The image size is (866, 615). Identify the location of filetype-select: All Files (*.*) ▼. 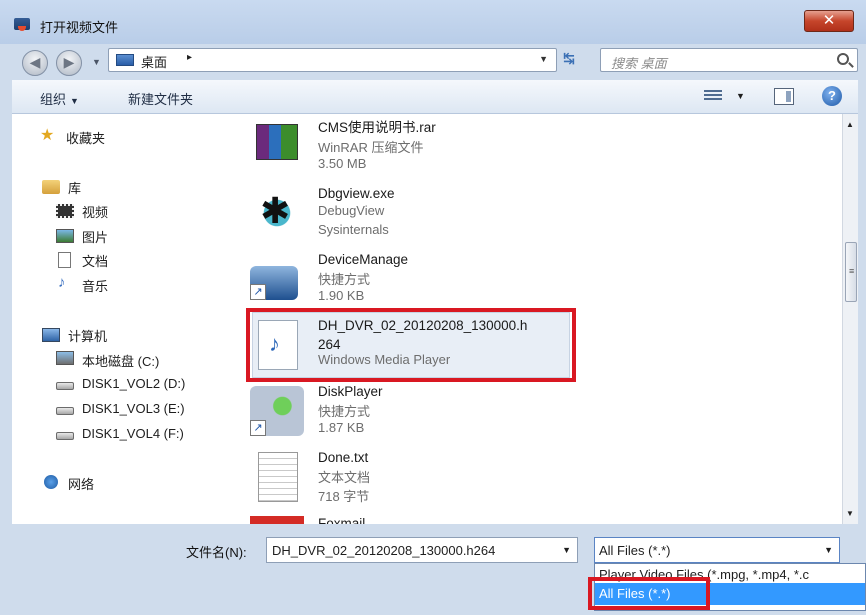
(717, 550).